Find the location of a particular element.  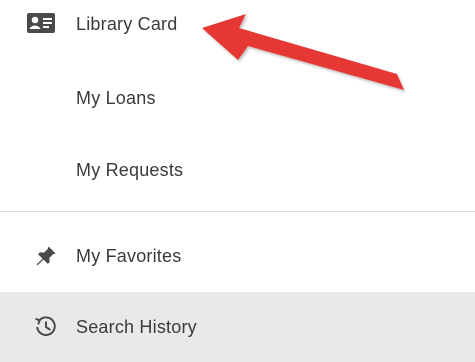

menu-item-label: My Requests is located at coordinates (130, 169).